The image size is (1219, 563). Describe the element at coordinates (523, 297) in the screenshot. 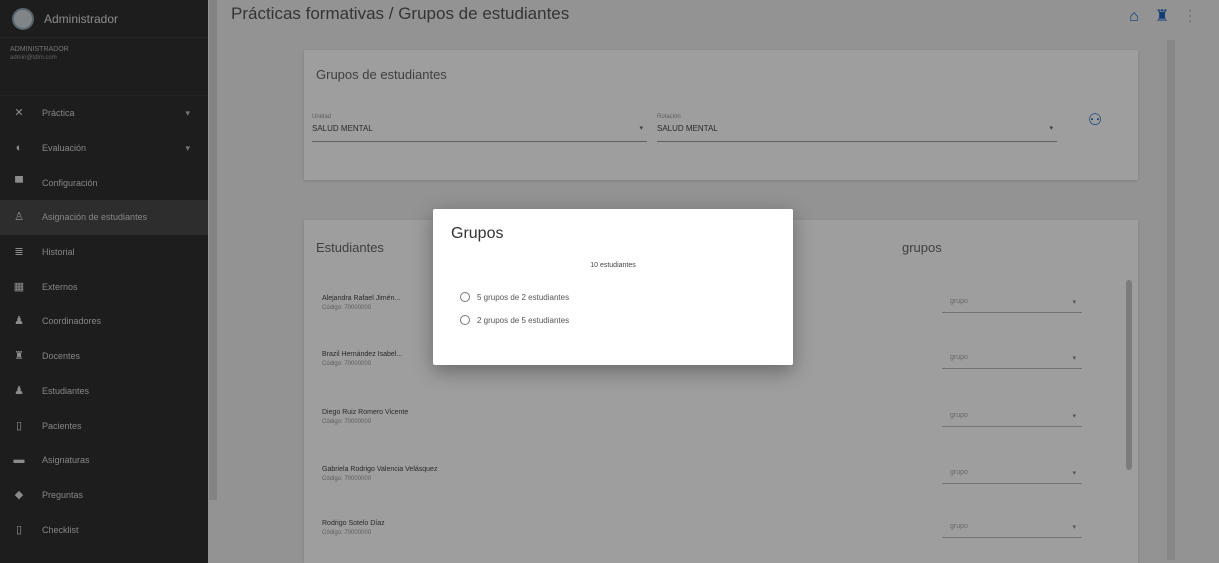

I see `group-option-label: 5 grupos de 2 estudiantes` at that location.